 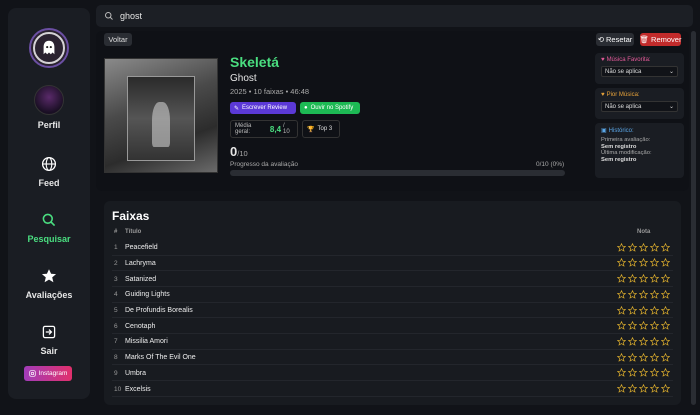 I want to click on first-review-value: Sem registro, so click(x=619, y=146).